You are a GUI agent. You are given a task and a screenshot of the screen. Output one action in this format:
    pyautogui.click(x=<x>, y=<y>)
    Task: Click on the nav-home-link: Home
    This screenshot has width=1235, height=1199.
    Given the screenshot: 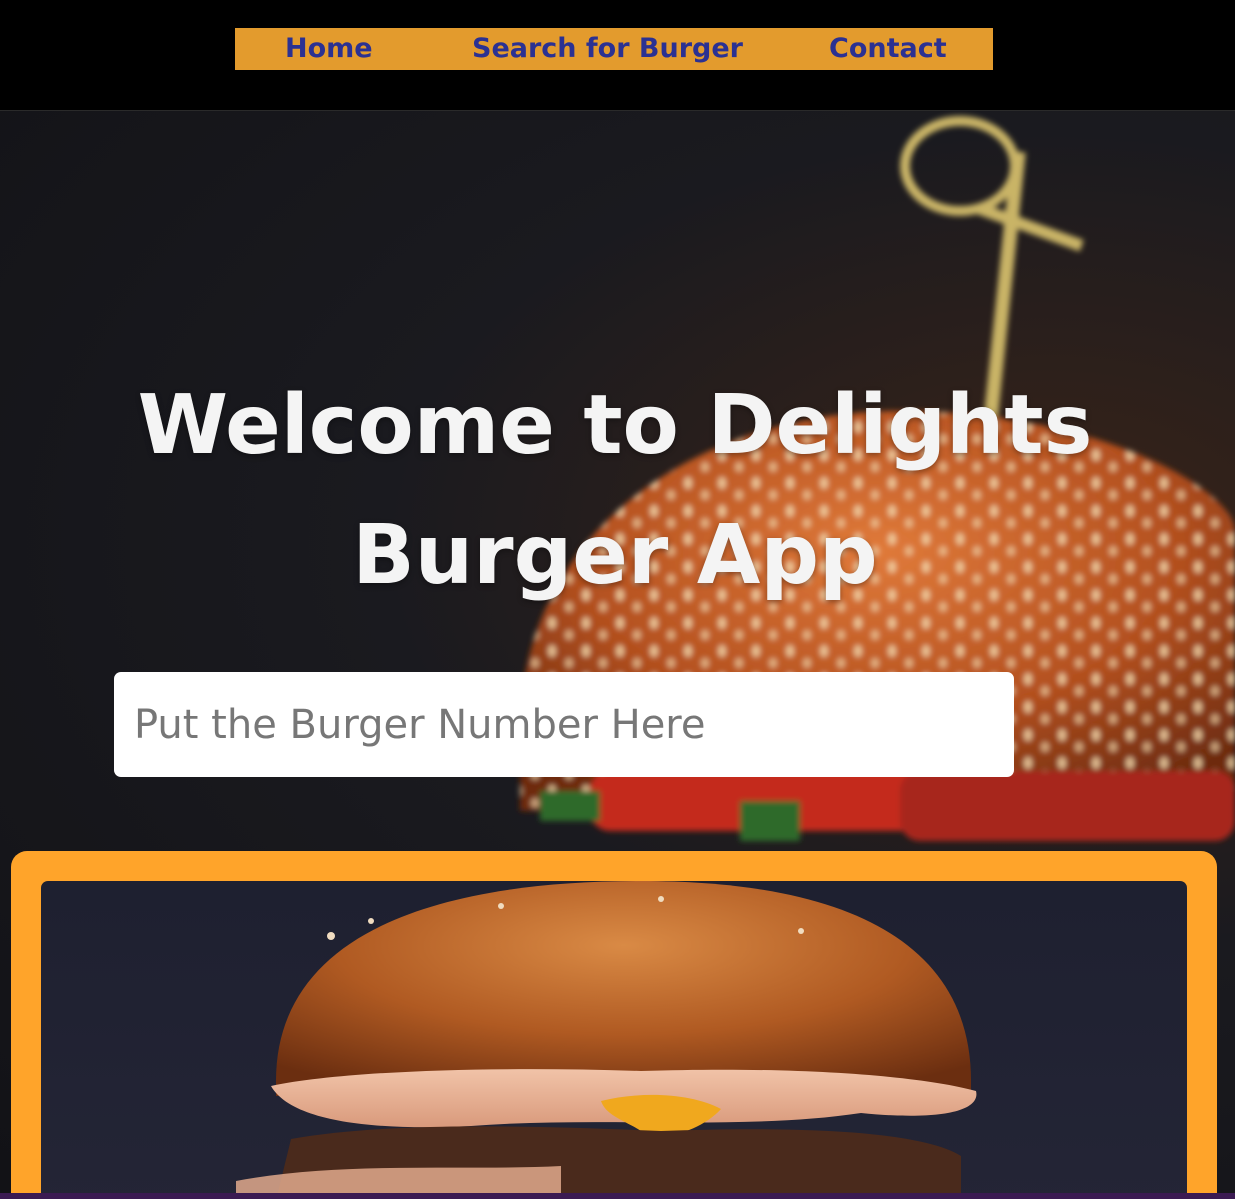 What is the action you would take?
    pyautogui.click(x=329, y=49)
    